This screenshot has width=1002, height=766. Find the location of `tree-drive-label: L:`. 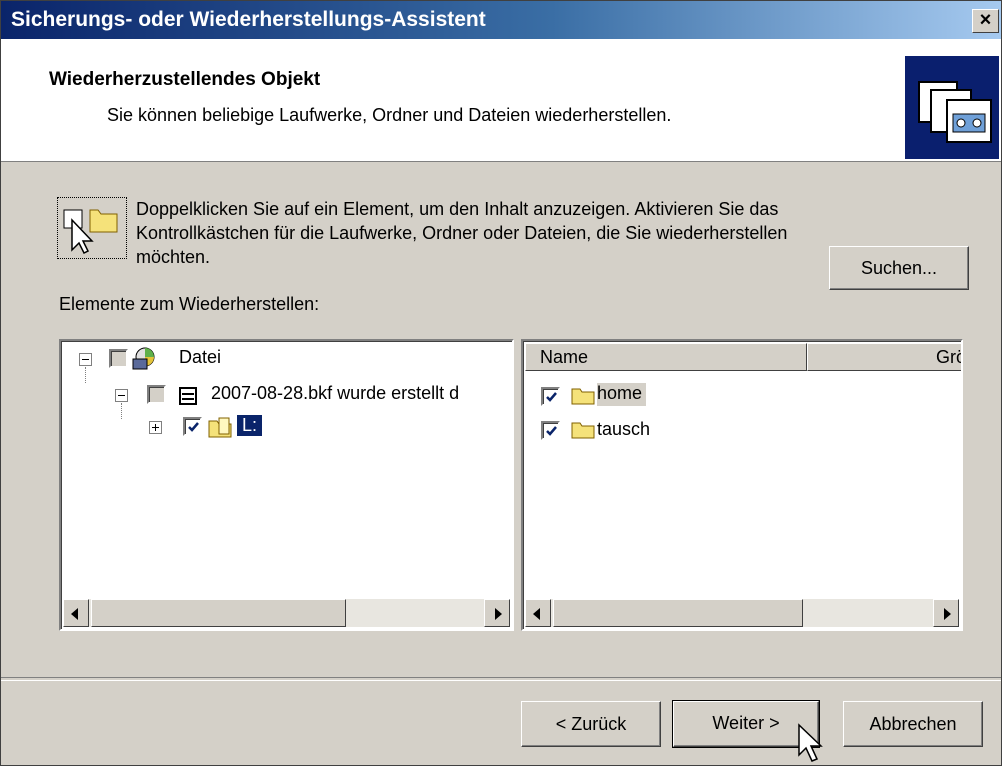

tree-drive-label: L: is located at coordinates (250, 425).